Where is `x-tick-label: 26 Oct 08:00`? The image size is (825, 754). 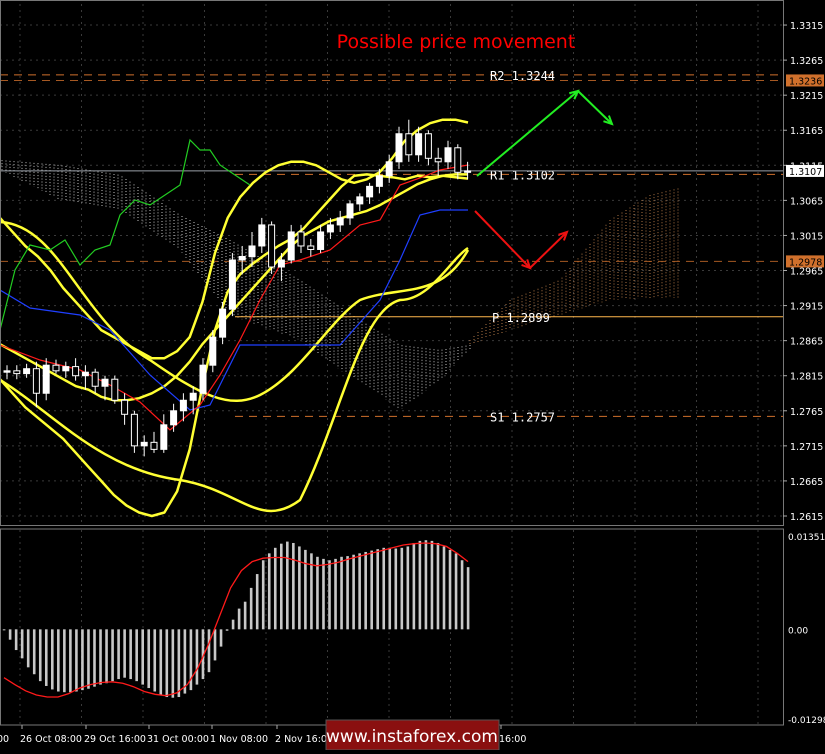
x-tick-label: 26 Oct 08:00 is located at coordinates (51, 739).